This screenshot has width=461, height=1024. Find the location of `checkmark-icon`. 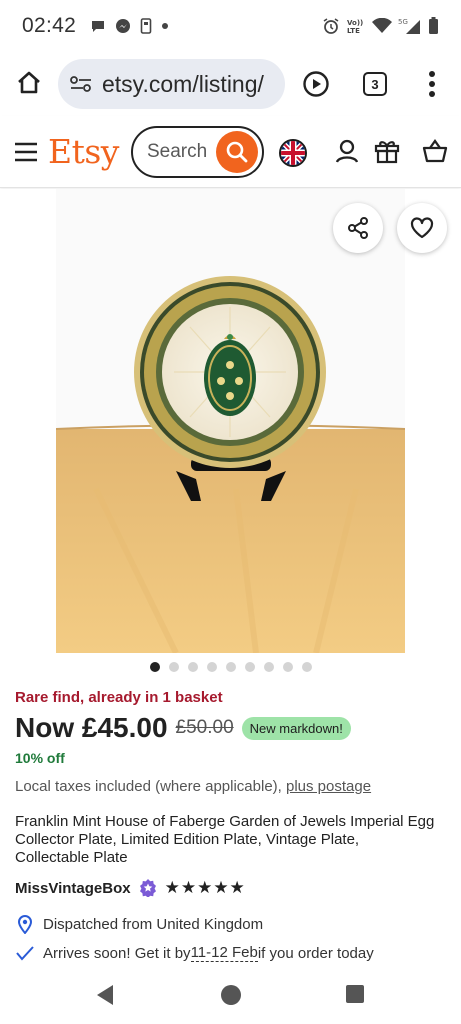

checkmark-icon is located at coordinates (25, 953).